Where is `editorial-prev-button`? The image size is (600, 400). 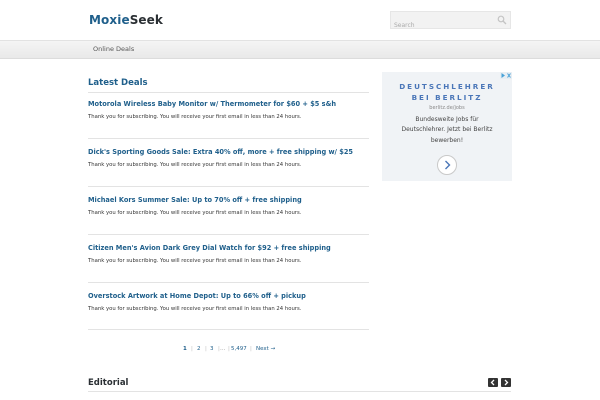
editorial-prev-button is located at coordinates (493, 382).